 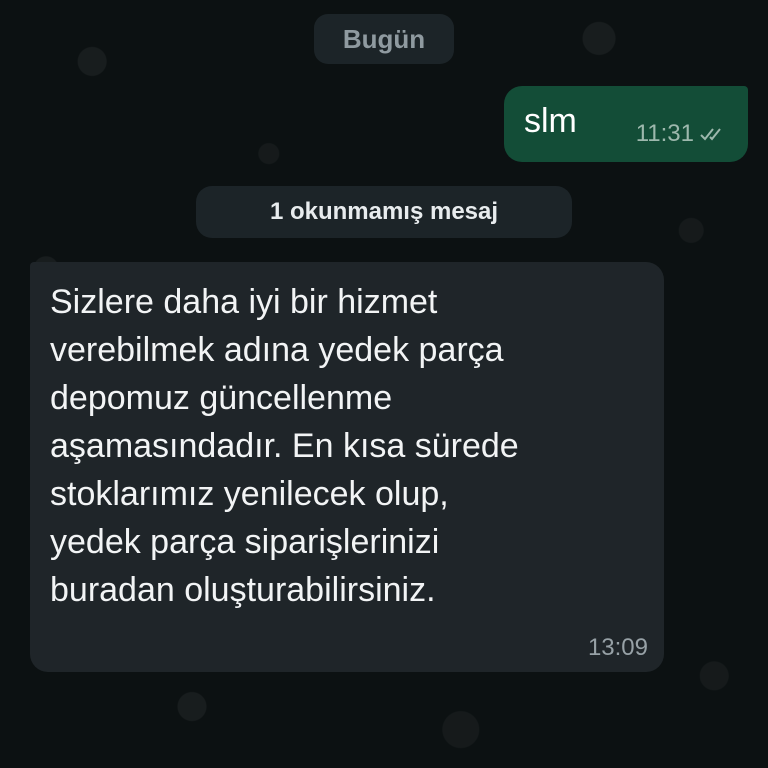 I want to click on date-divider-label: Bugün, so click(x=384, y=38).